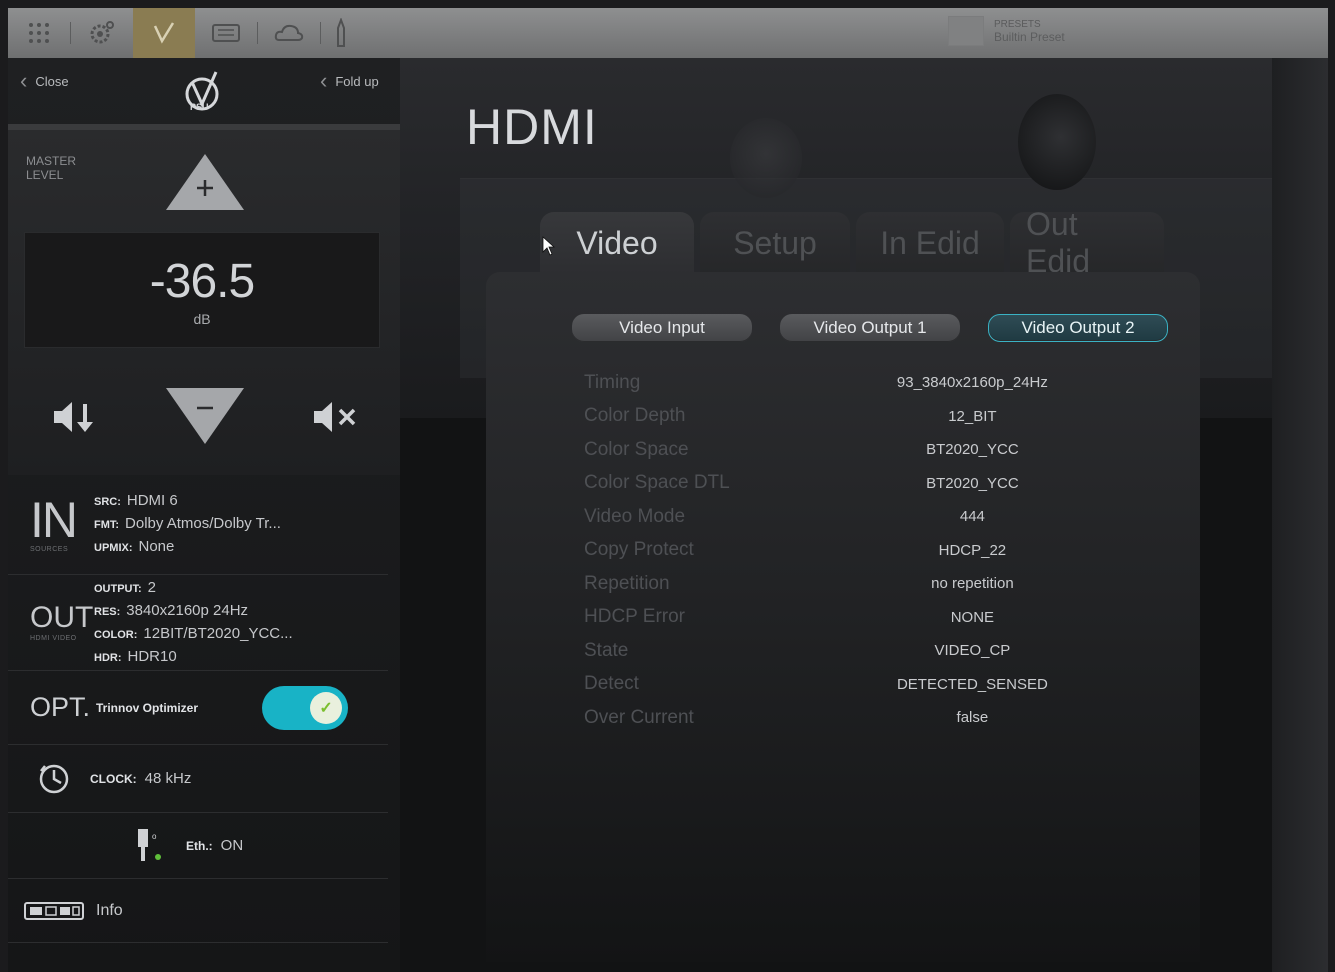 This screenshot has width=1335, height=972. Describe the element at coordinates (205, 182) in the screenshot. I see `volume-up-button` at that location.